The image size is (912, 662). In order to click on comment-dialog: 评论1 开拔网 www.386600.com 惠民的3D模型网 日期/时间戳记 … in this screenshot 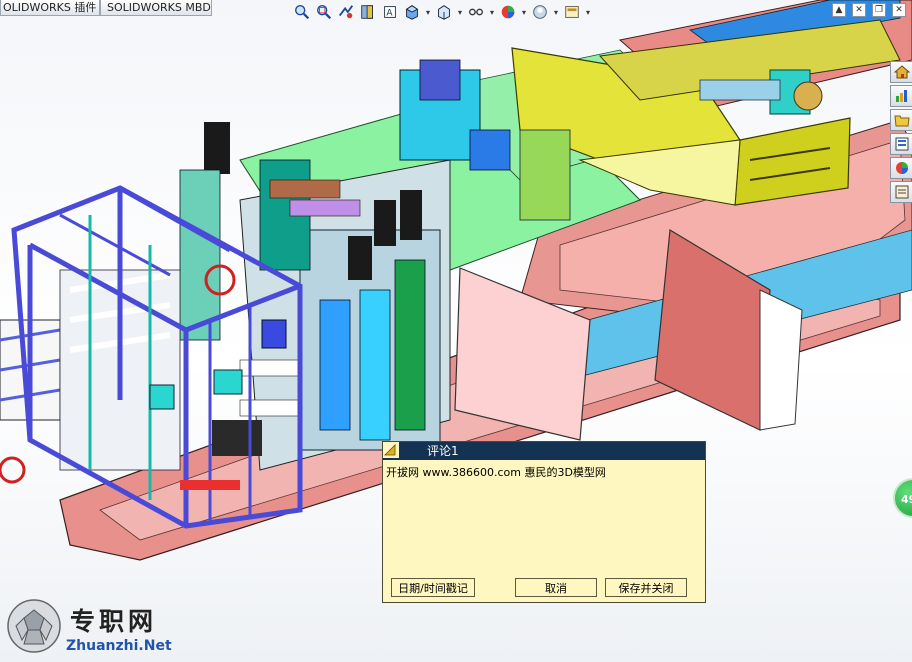, I will do `click(544, 522)`.